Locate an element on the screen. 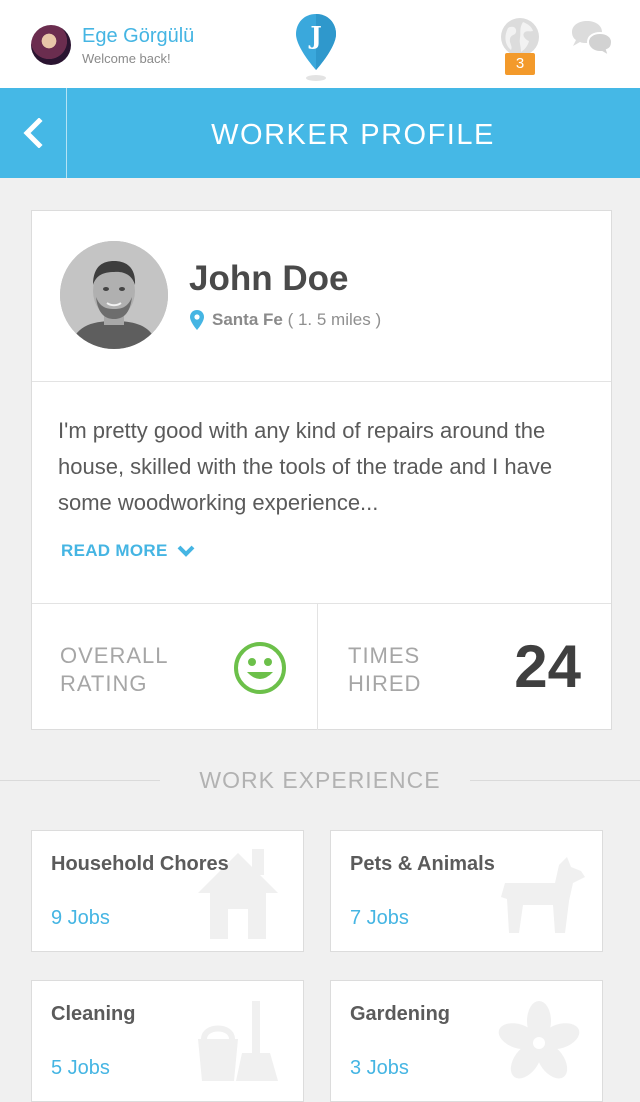  times-hired-box: TIMES HIRED 24 is located at coordinates (464, 667).